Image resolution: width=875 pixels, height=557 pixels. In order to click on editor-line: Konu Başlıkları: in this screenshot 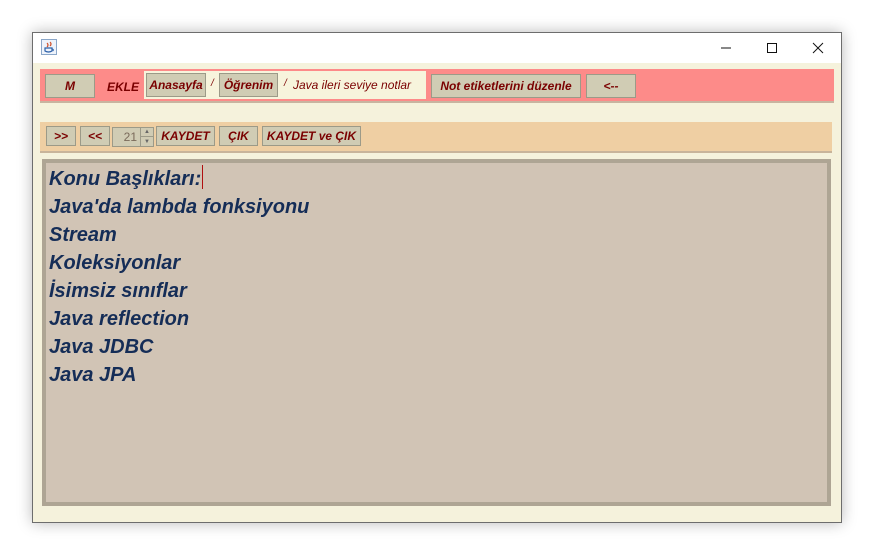, I will do `click(179, 179)`.